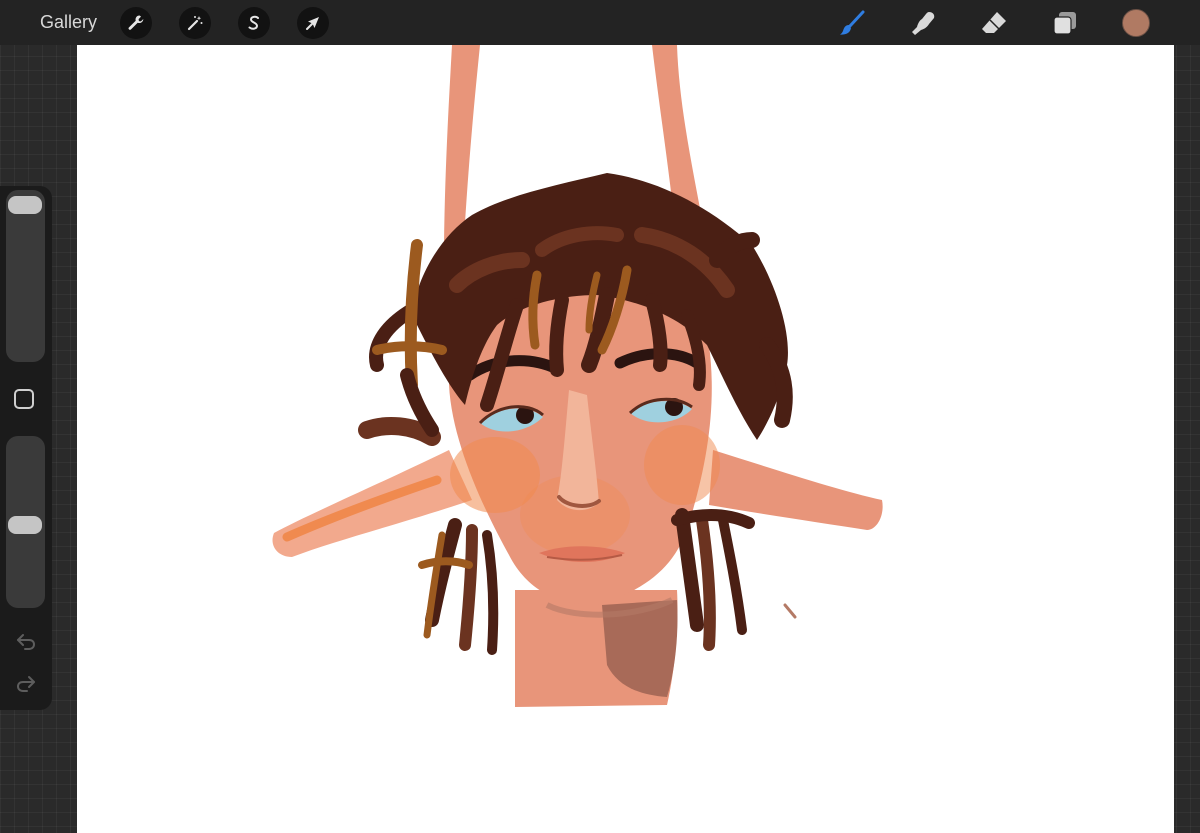  Describe the element at coordinates (600, 22) in the screenshot. I see `top-toolbar: Gallery` at that location.